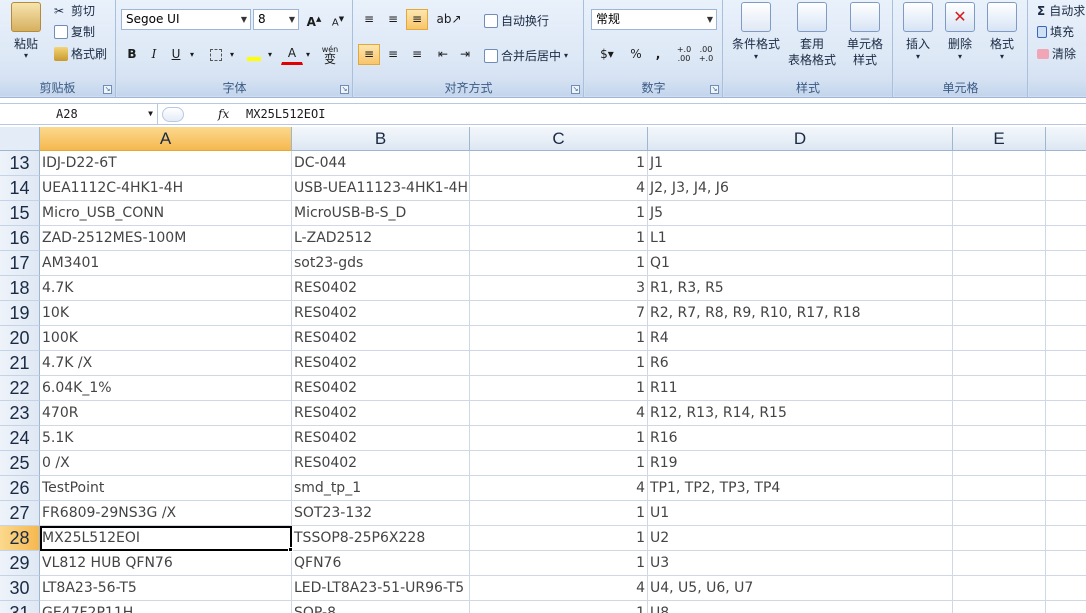  What do you see at coordinates (381, 588) in the screenshot?
I see `cell-b: LED-LT8A23-51-UR96-T5` at bounding box center [381, 588].